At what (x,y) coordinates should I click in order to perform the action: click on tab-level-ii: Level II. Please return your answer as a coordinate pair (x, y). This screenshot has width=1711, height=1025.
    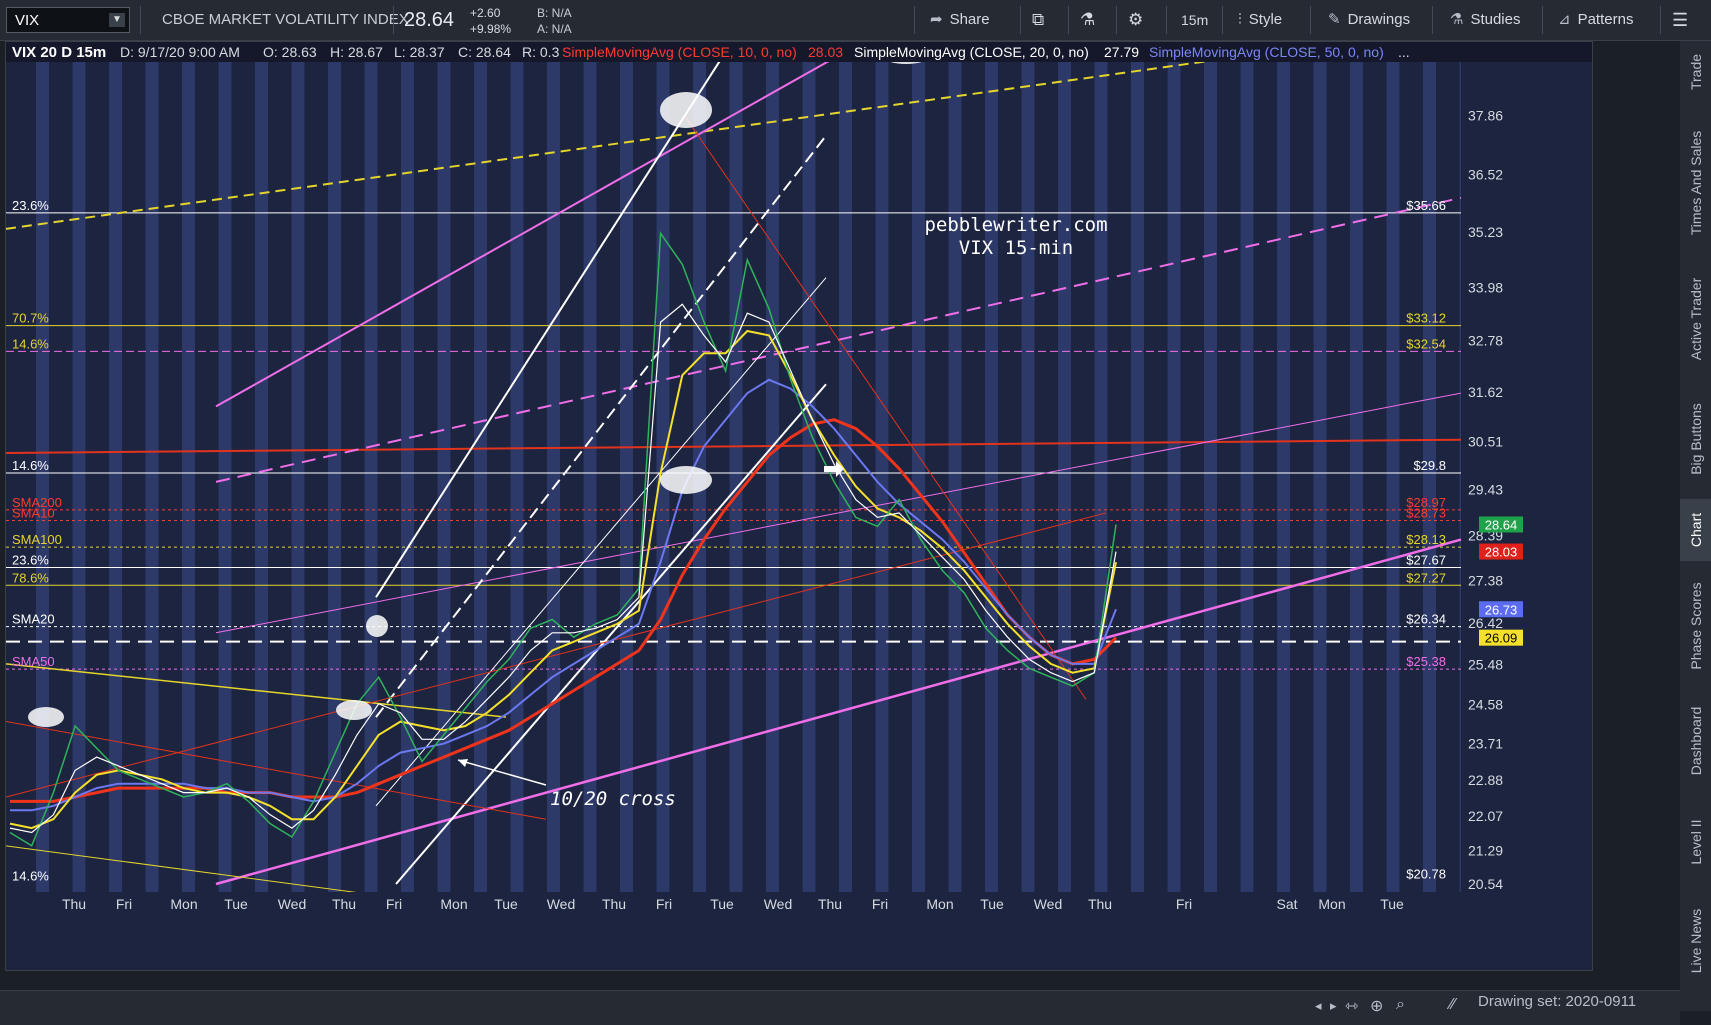
    Looking at the image, I should click on (1695, 842).